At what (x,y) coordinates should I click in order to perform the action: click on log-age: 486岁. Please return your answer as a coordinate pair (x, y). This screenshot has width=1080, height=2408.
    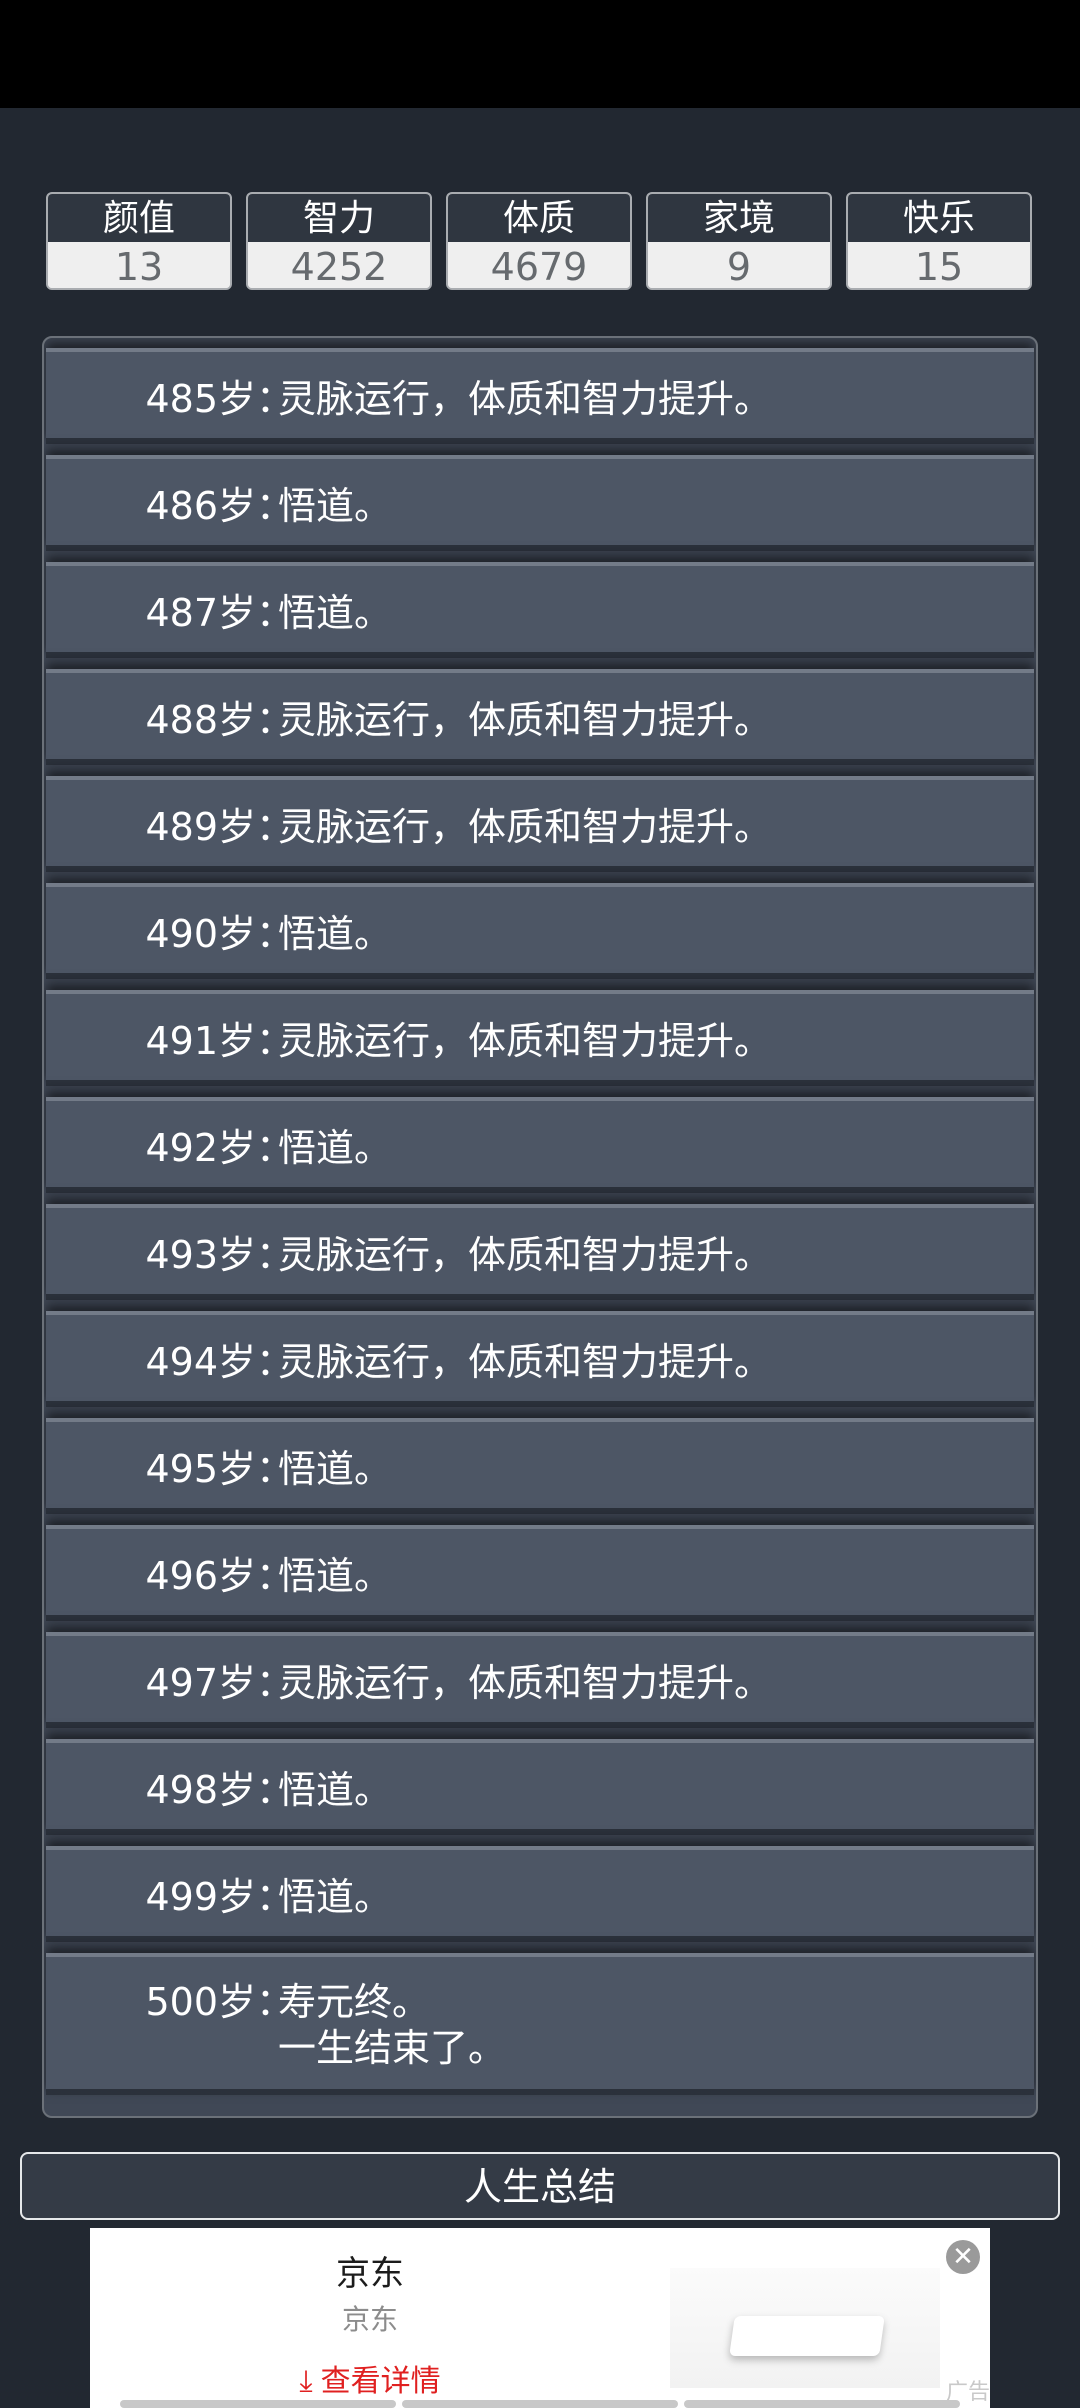
    Looking at the image, I should click on (200, 506).